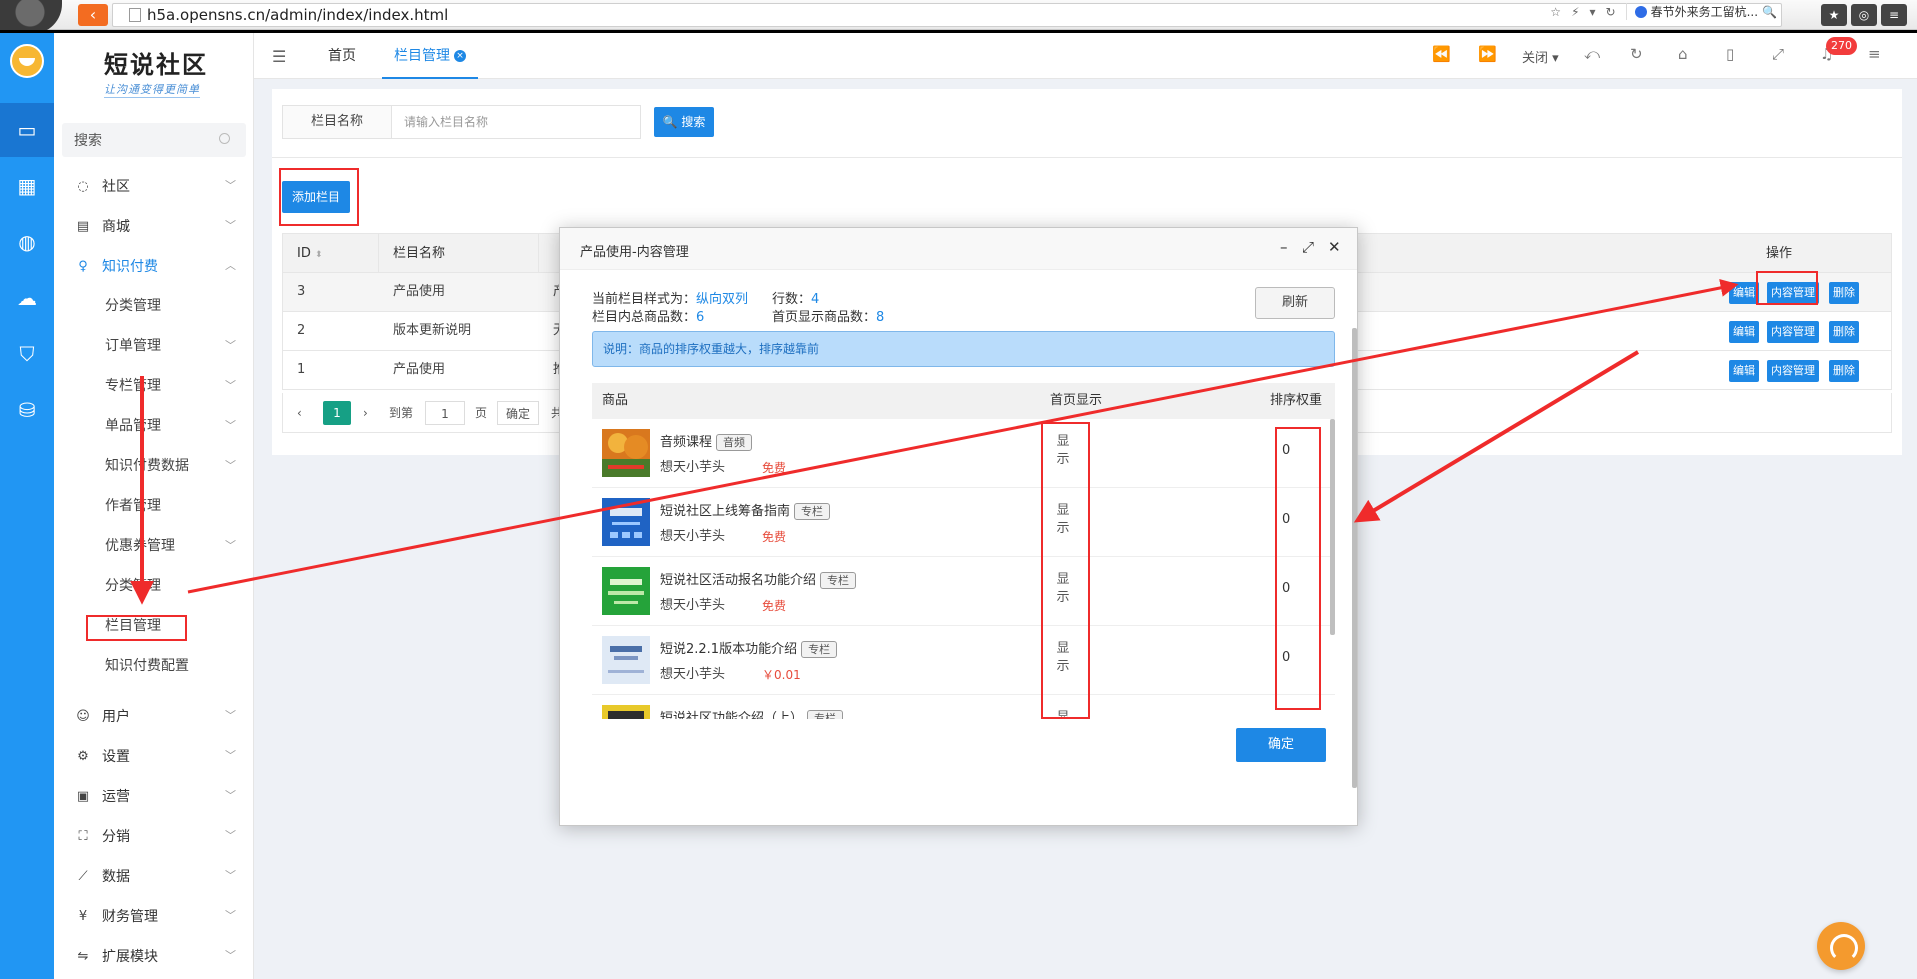  I want to click on arrow-to-modal, so click(1496, 436).